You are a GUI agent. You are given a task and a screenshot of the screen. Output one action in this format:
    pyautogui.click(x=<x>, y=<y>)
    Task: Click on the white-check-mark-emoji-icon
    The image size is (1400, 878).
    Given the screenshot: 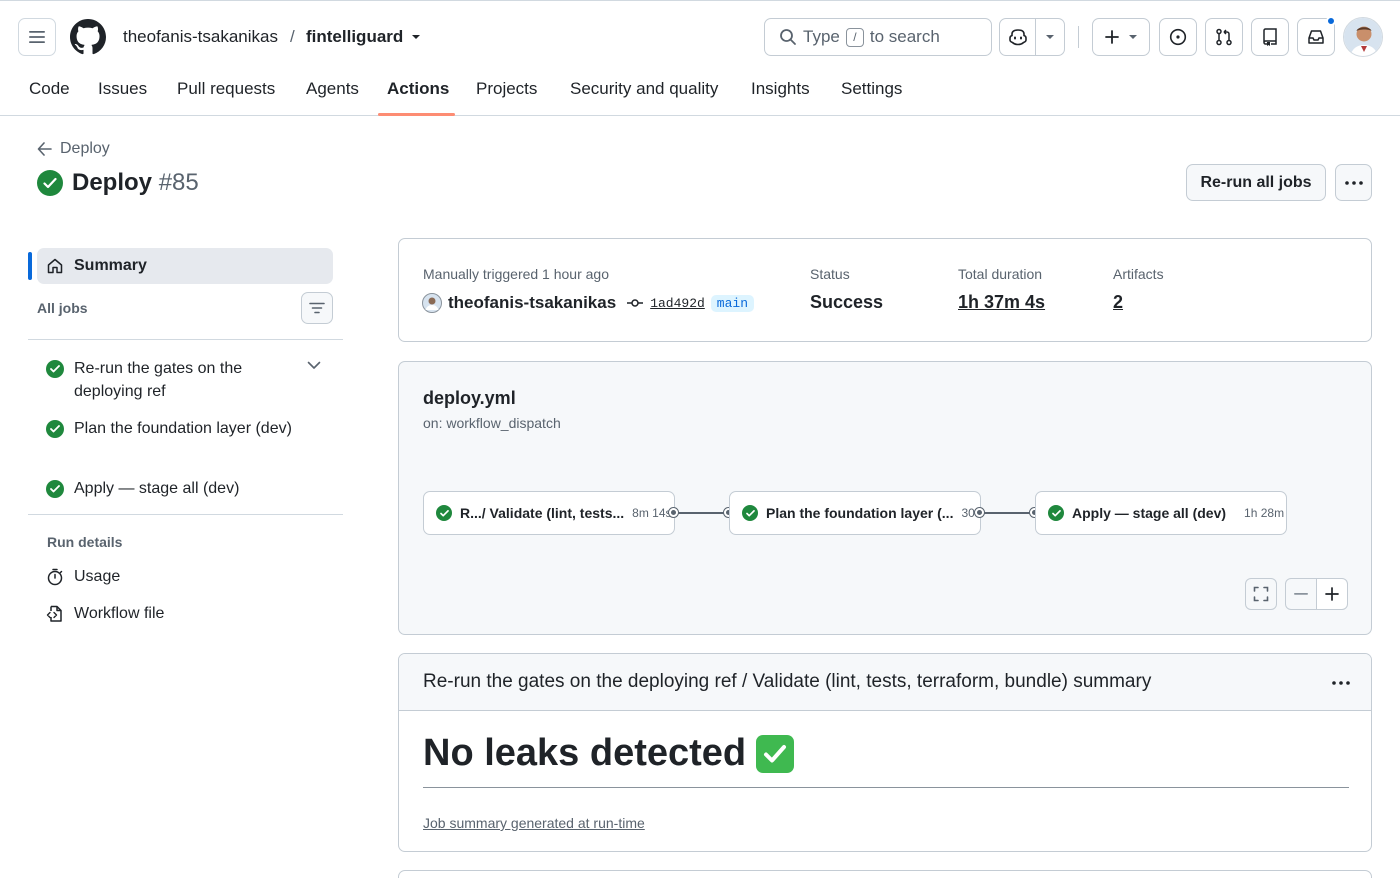 What is the action you would take?
    pyautogui.click(x=775, y=753)
    